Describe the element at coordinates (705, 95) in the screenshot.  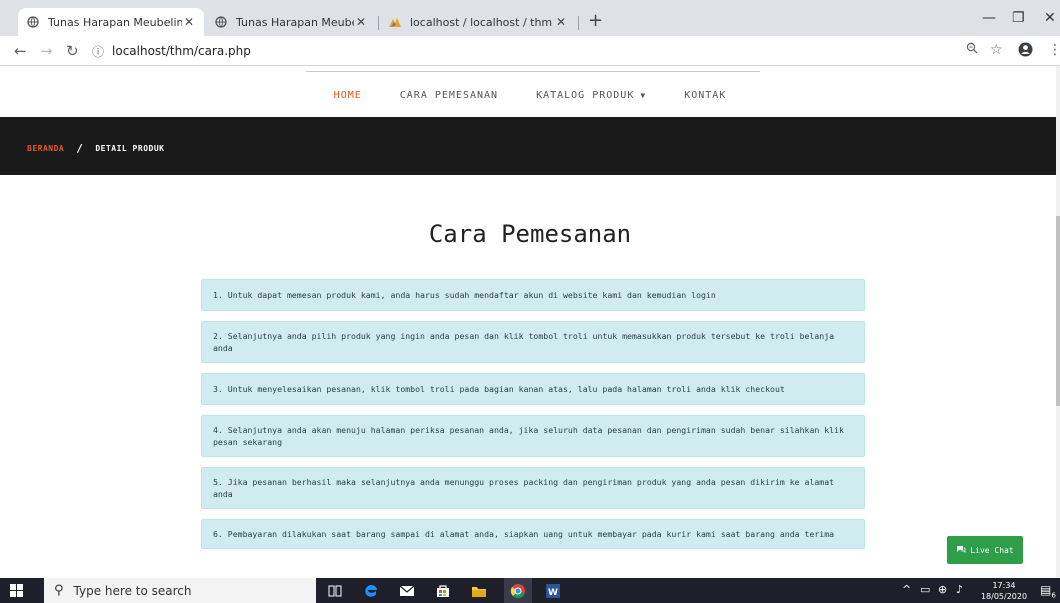
I see `nav-kontak: KONTAK` at that location.